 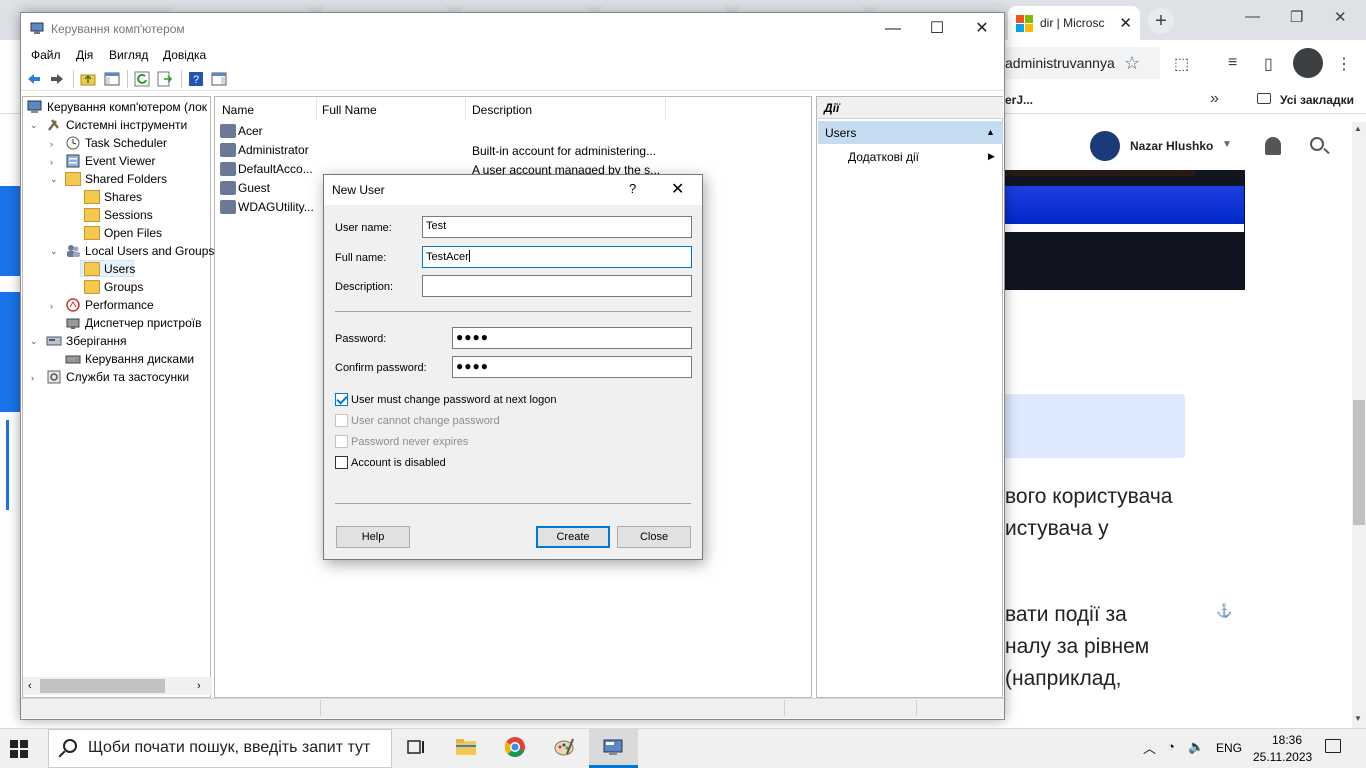 I want to click on browser-profile-avatar, so click(x=1308, y=63).